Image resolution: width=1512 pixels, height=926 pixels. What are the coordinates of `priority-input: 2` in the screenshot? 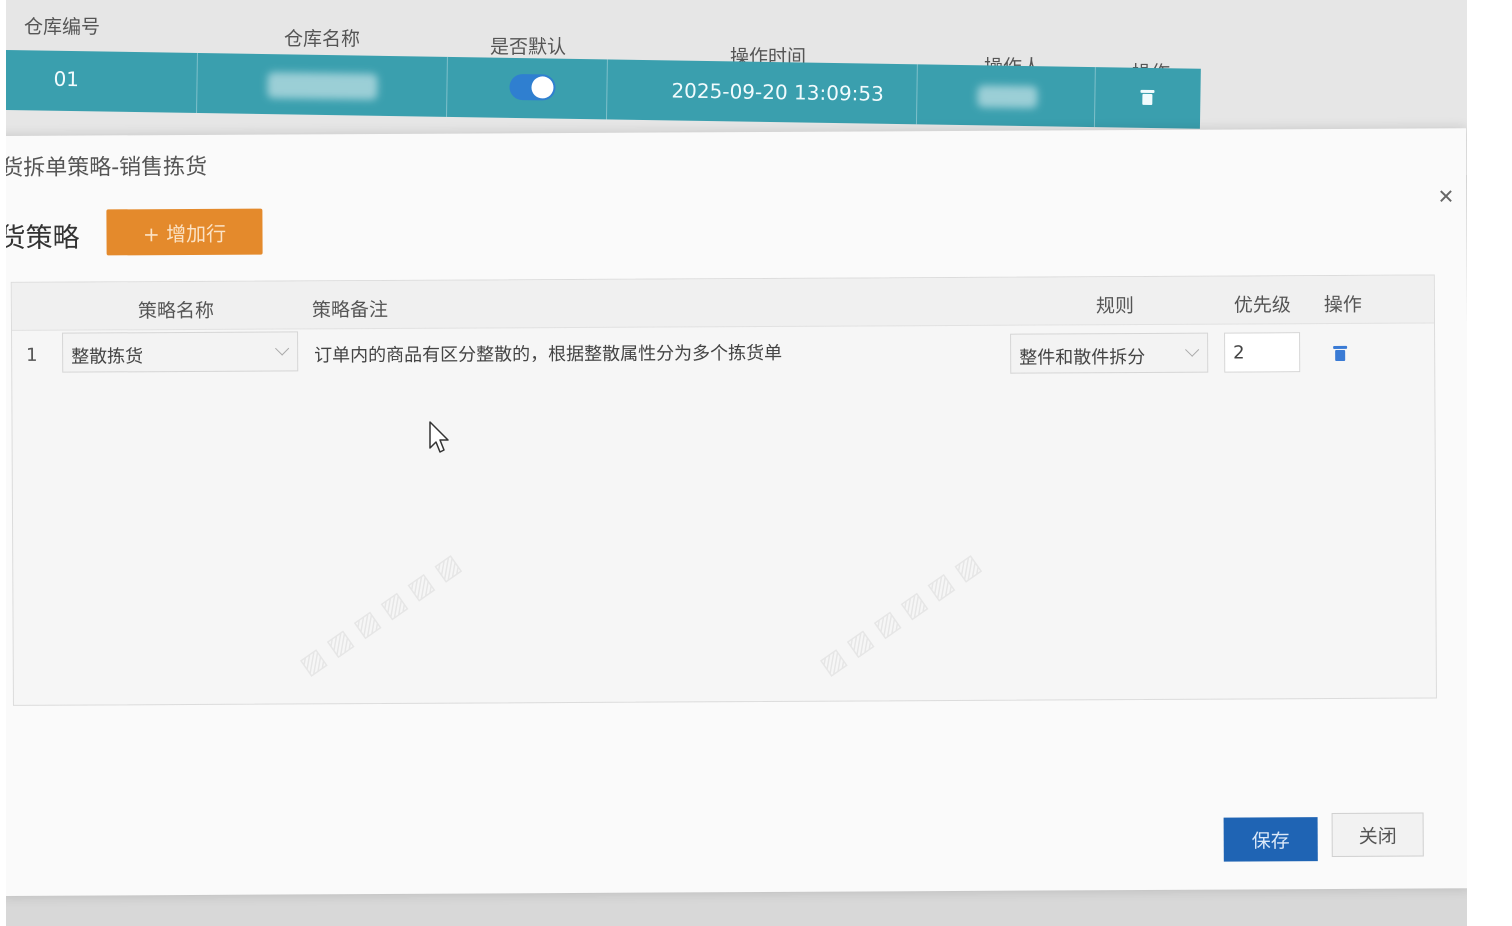 It's located at (1262, 352).